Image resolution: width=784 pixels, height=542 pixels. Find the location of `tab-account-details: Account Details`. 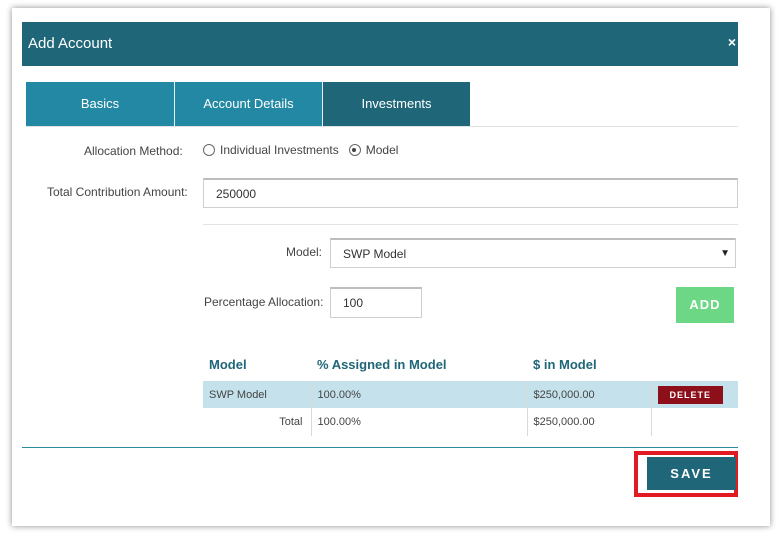

tab-account-details: Account Details is located at coordinates (249, 104).